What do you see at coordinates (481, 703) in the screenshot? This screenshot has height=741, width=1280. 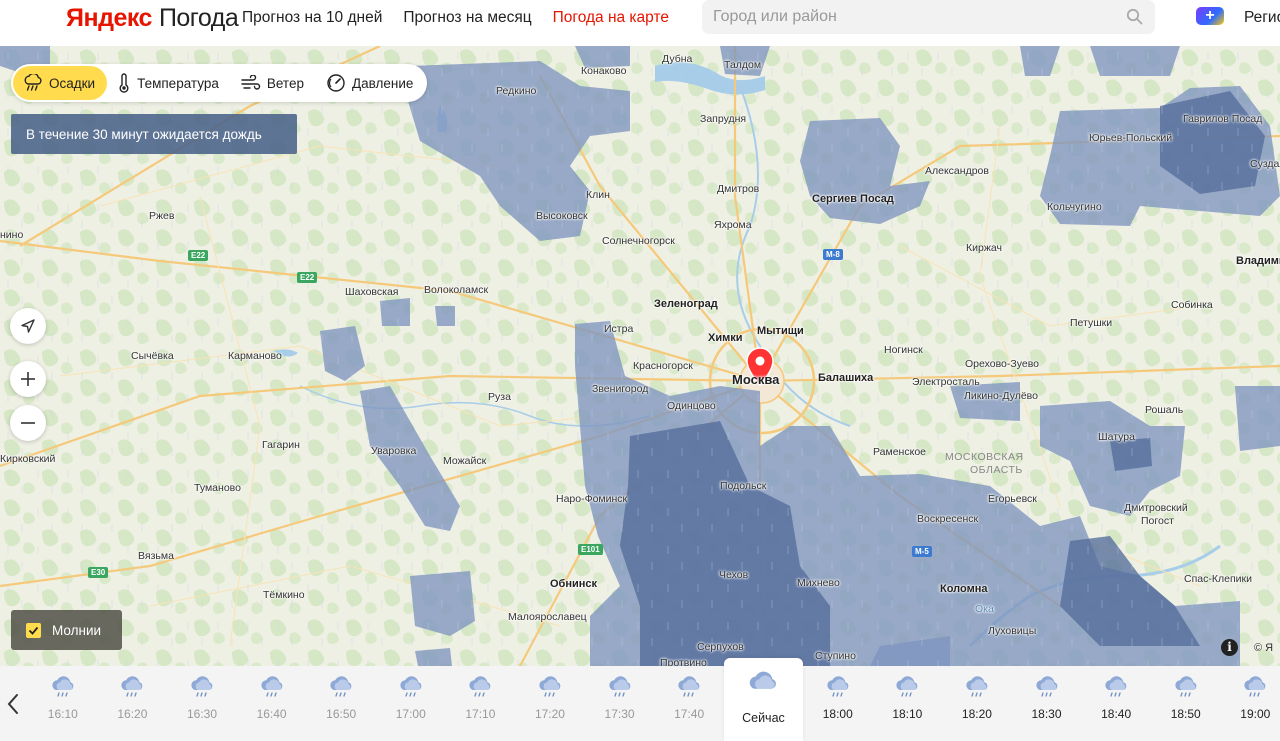 I see `timeline-item: 17:10` at bounding box center [481, 703].